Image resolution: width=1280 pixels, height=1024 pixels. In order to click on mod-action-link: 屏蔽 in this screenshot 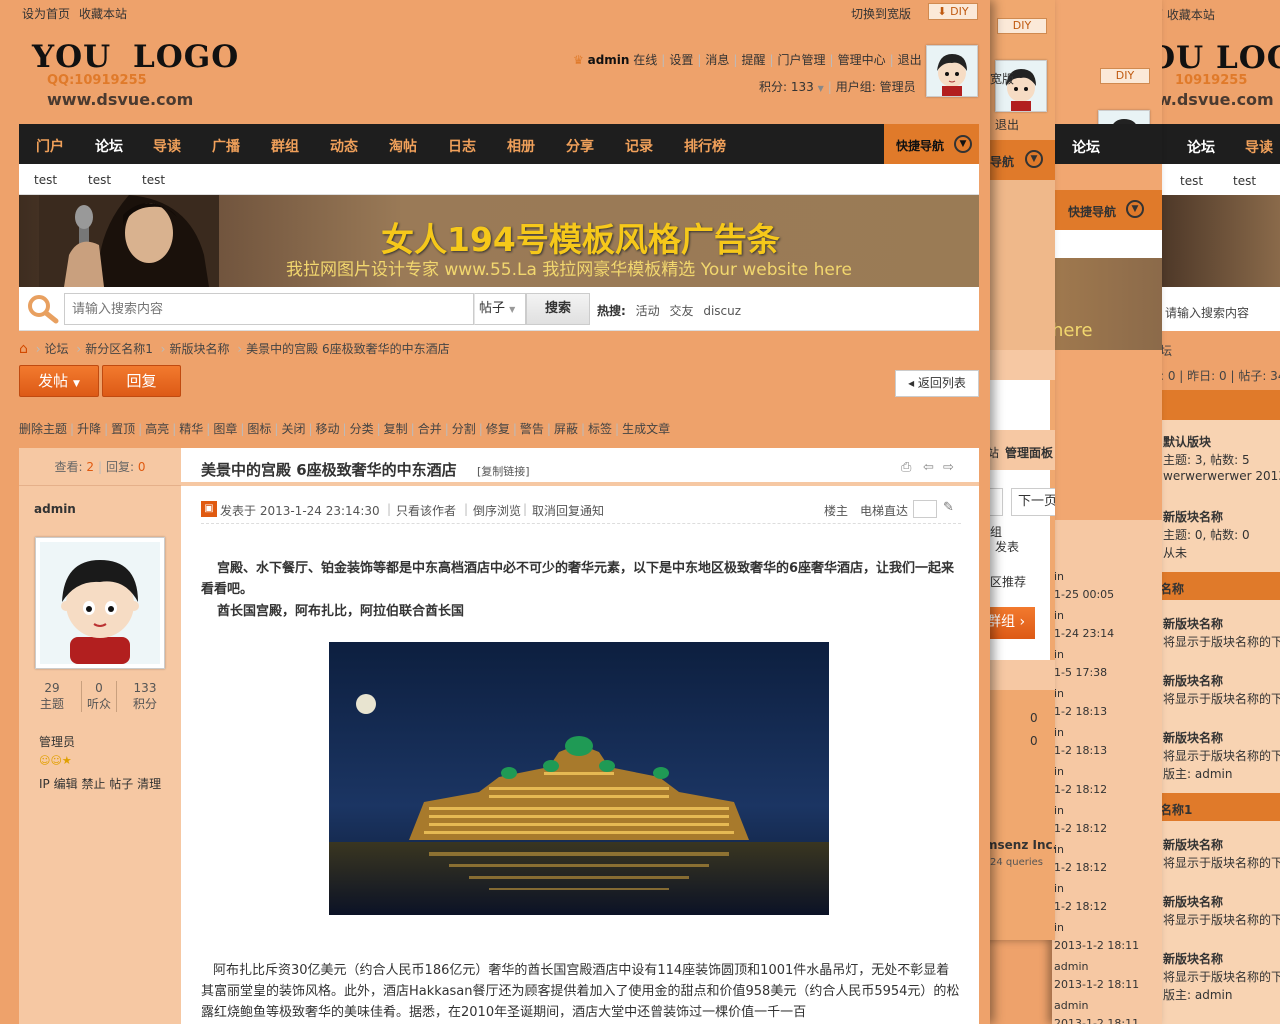, I will do `click(566, 429)`.